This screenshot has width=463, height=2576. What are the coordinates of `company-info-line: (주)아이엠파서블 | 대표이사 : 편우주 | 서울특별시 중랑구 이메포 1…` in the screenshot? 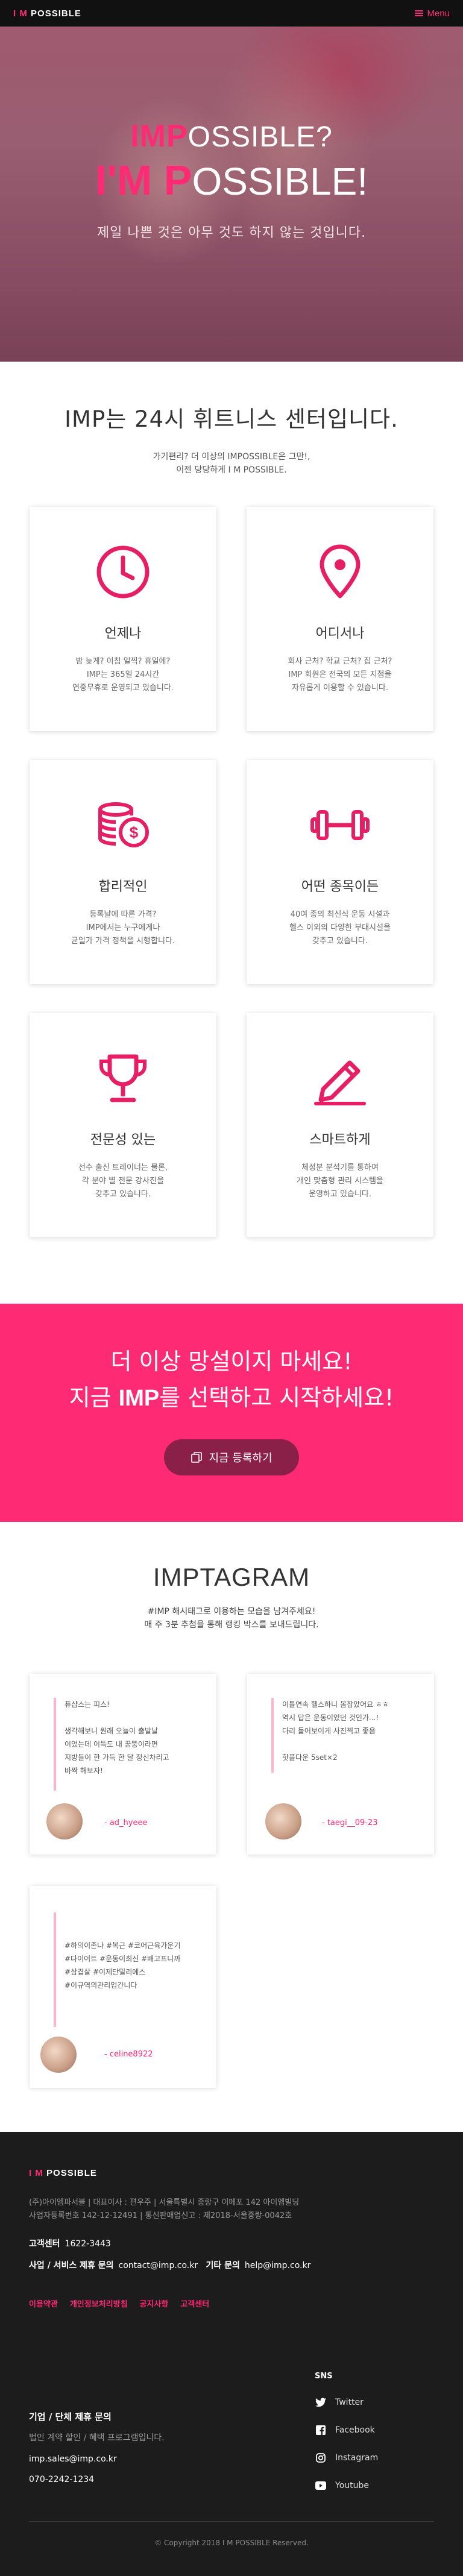 It's located at (164, 2202).